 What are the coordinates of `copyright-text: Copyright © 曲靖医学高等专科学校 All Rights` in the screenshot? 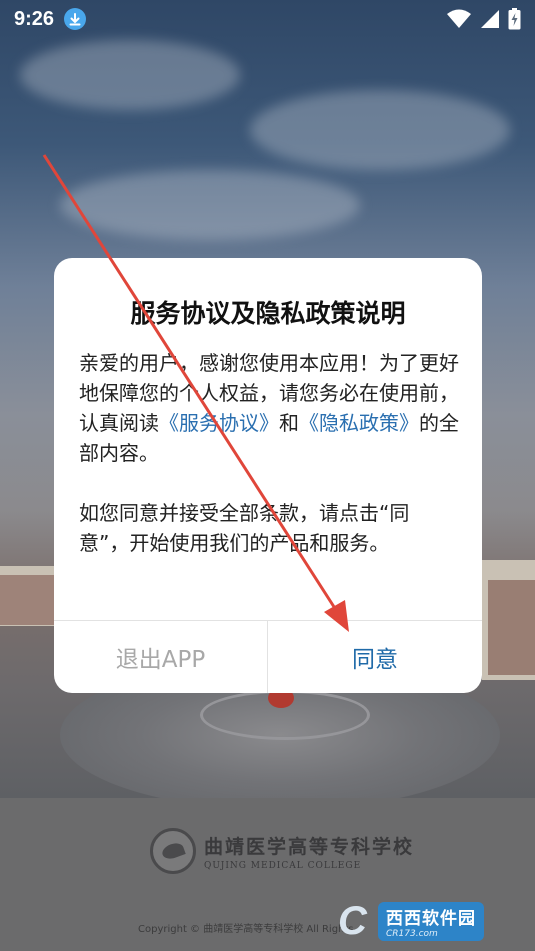 It's located at (246, 929).